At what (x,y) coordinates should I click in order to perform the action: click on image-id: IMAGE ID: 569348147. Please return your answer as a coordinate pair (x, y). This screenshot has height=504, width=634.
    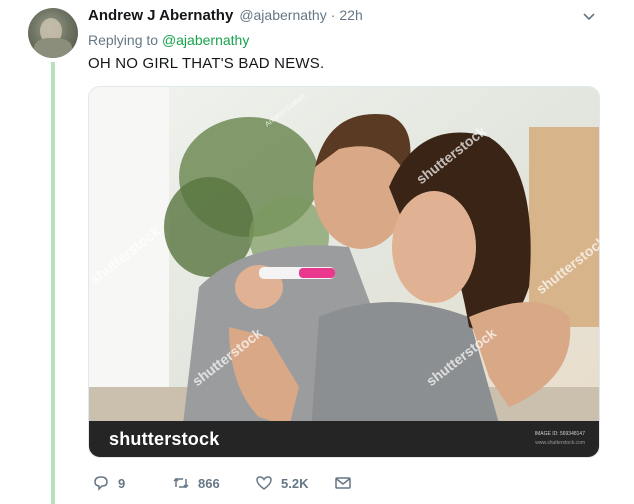
    Looking at the image, I should click on (559, 434).